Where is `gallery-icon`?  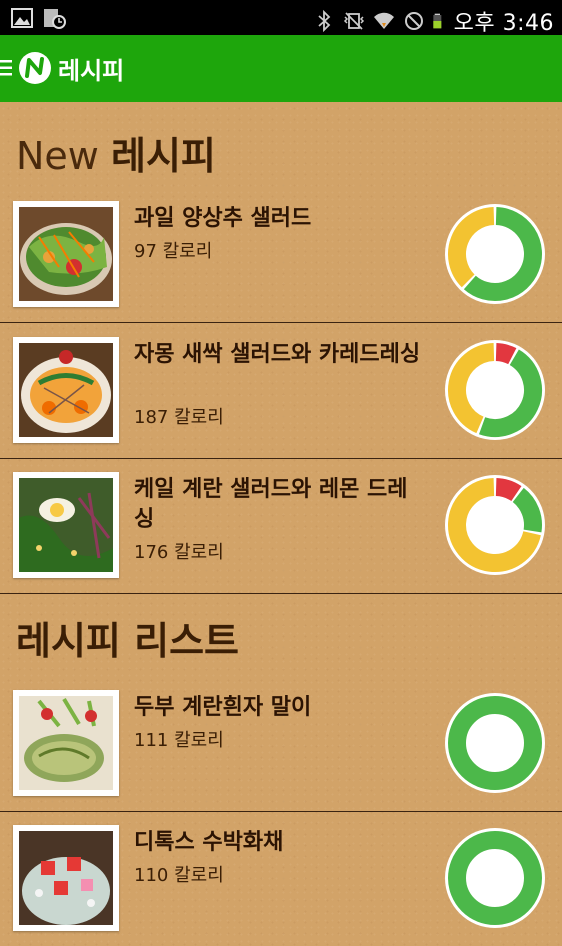
gallery-icon is located at coordinates (22, 18).